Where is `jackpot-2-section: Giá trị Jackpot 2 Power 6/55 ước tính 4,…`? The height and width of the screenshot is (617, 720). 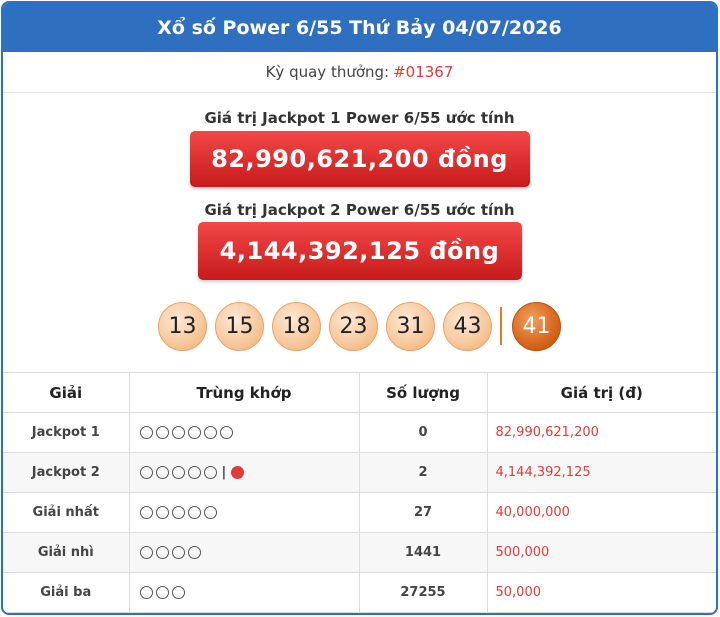 jackpot-2-section: Giá trị Jackpot 2 Power 6/55 ước tính 4,… is located at coordinates (359, 240).